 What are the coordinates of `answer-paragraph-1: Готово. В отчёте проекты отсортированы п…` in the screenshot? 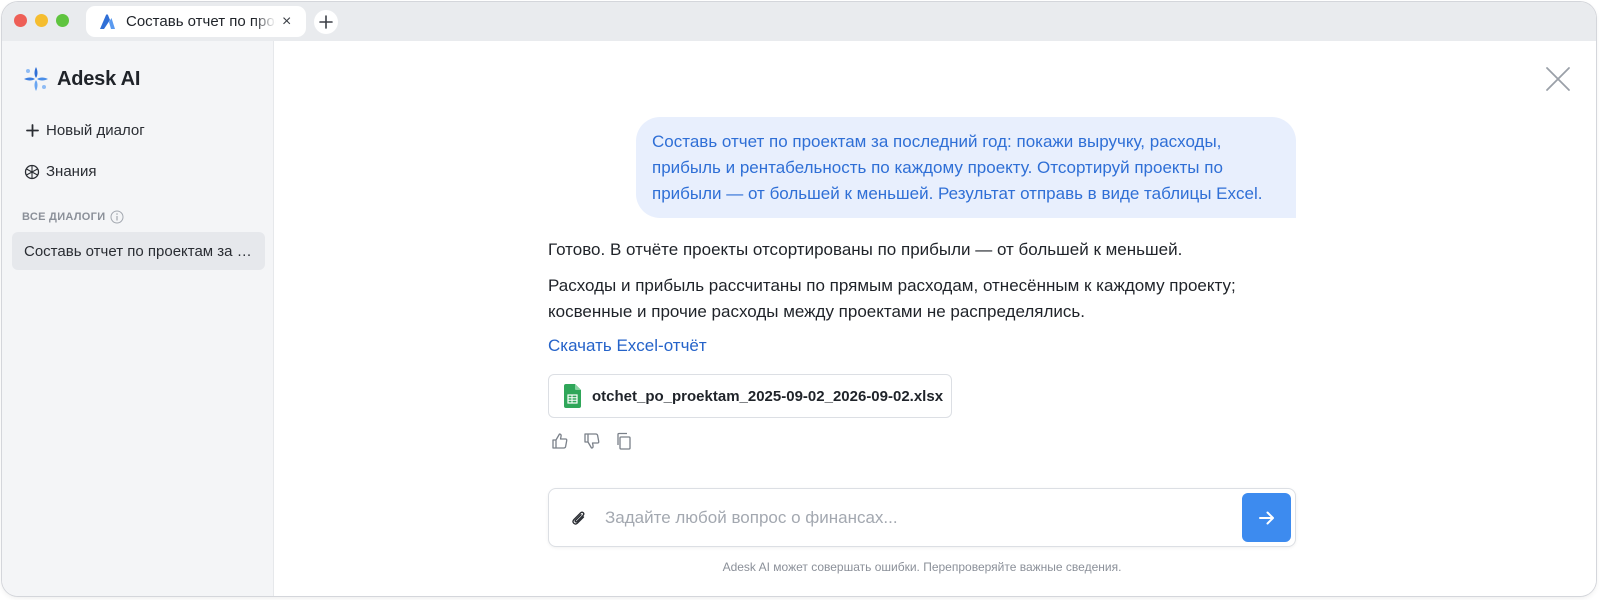 It's located at (865, 249).